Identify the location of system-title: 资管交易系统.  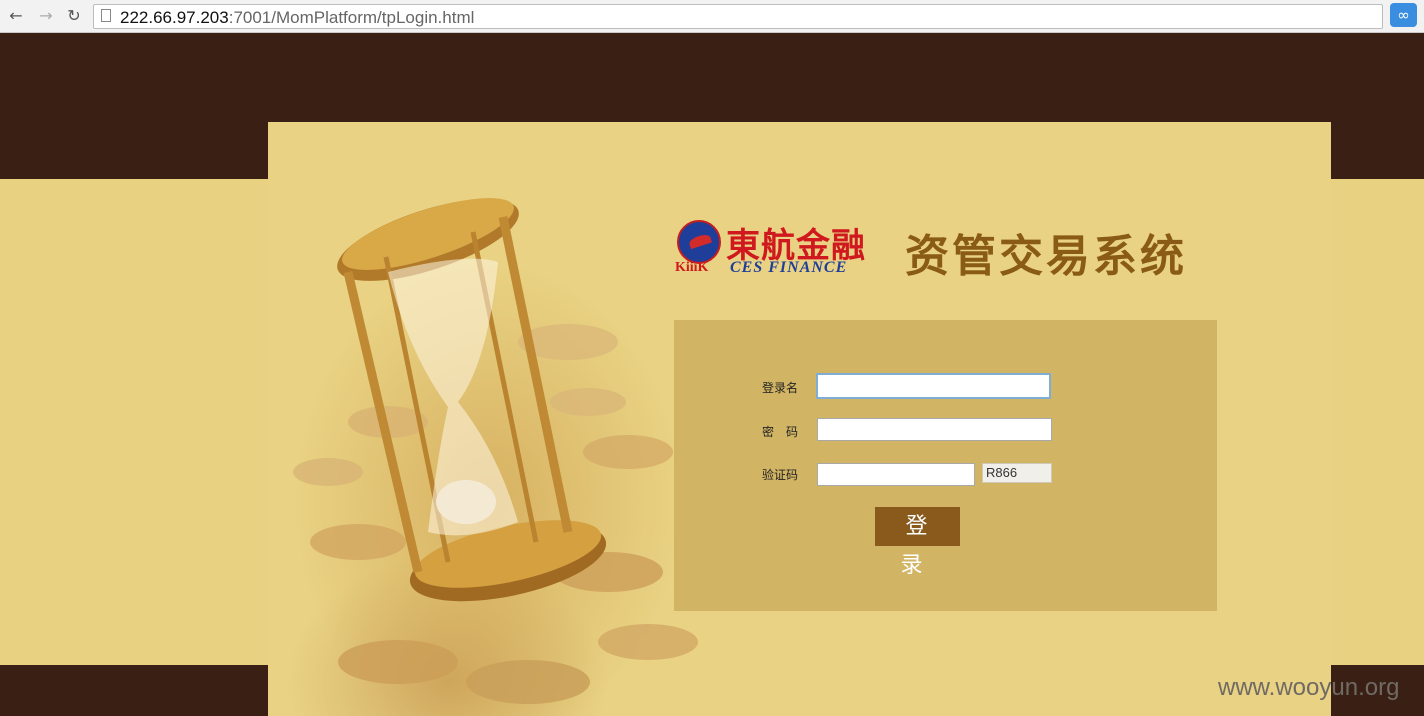
(1046, 256).